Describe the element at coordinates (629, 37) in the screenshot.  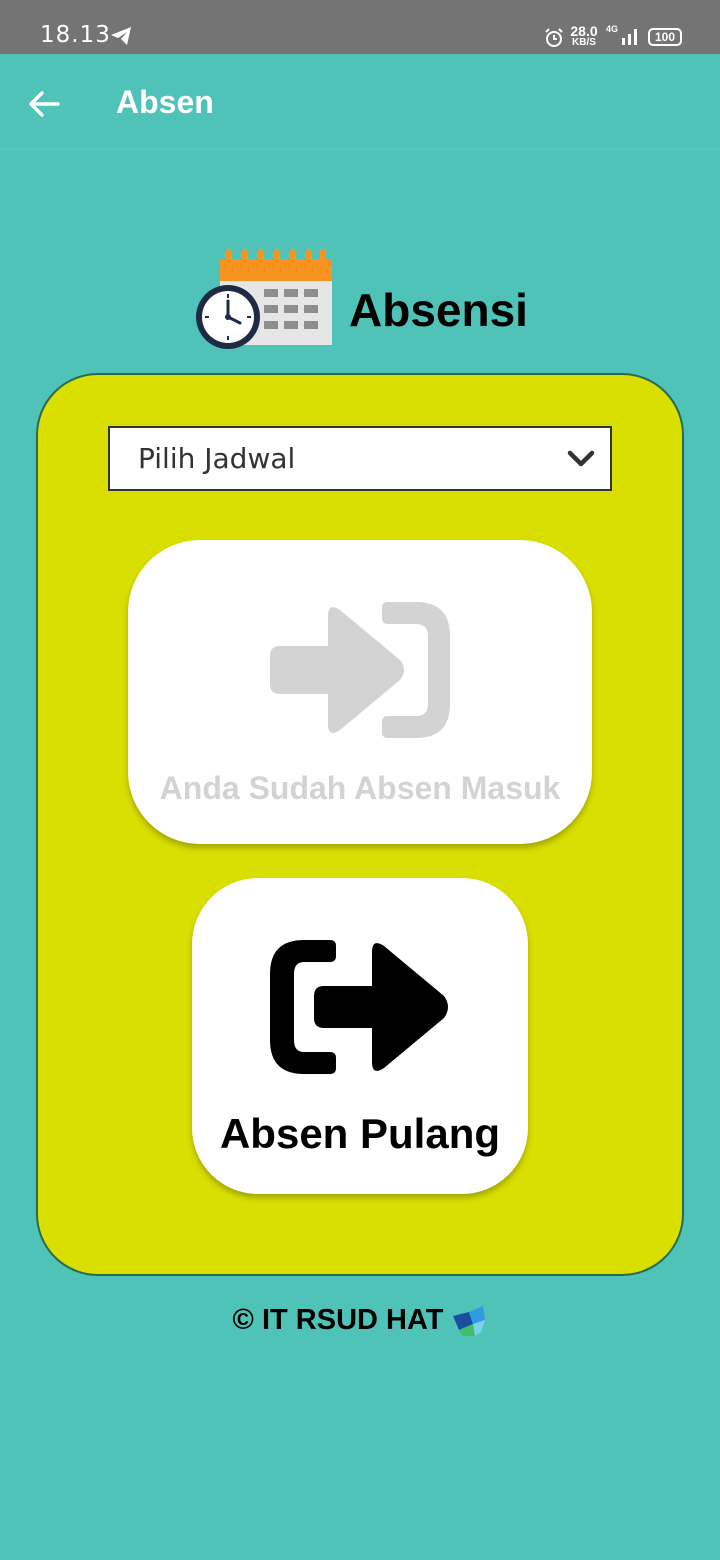
I see `signal-icon` at that location.